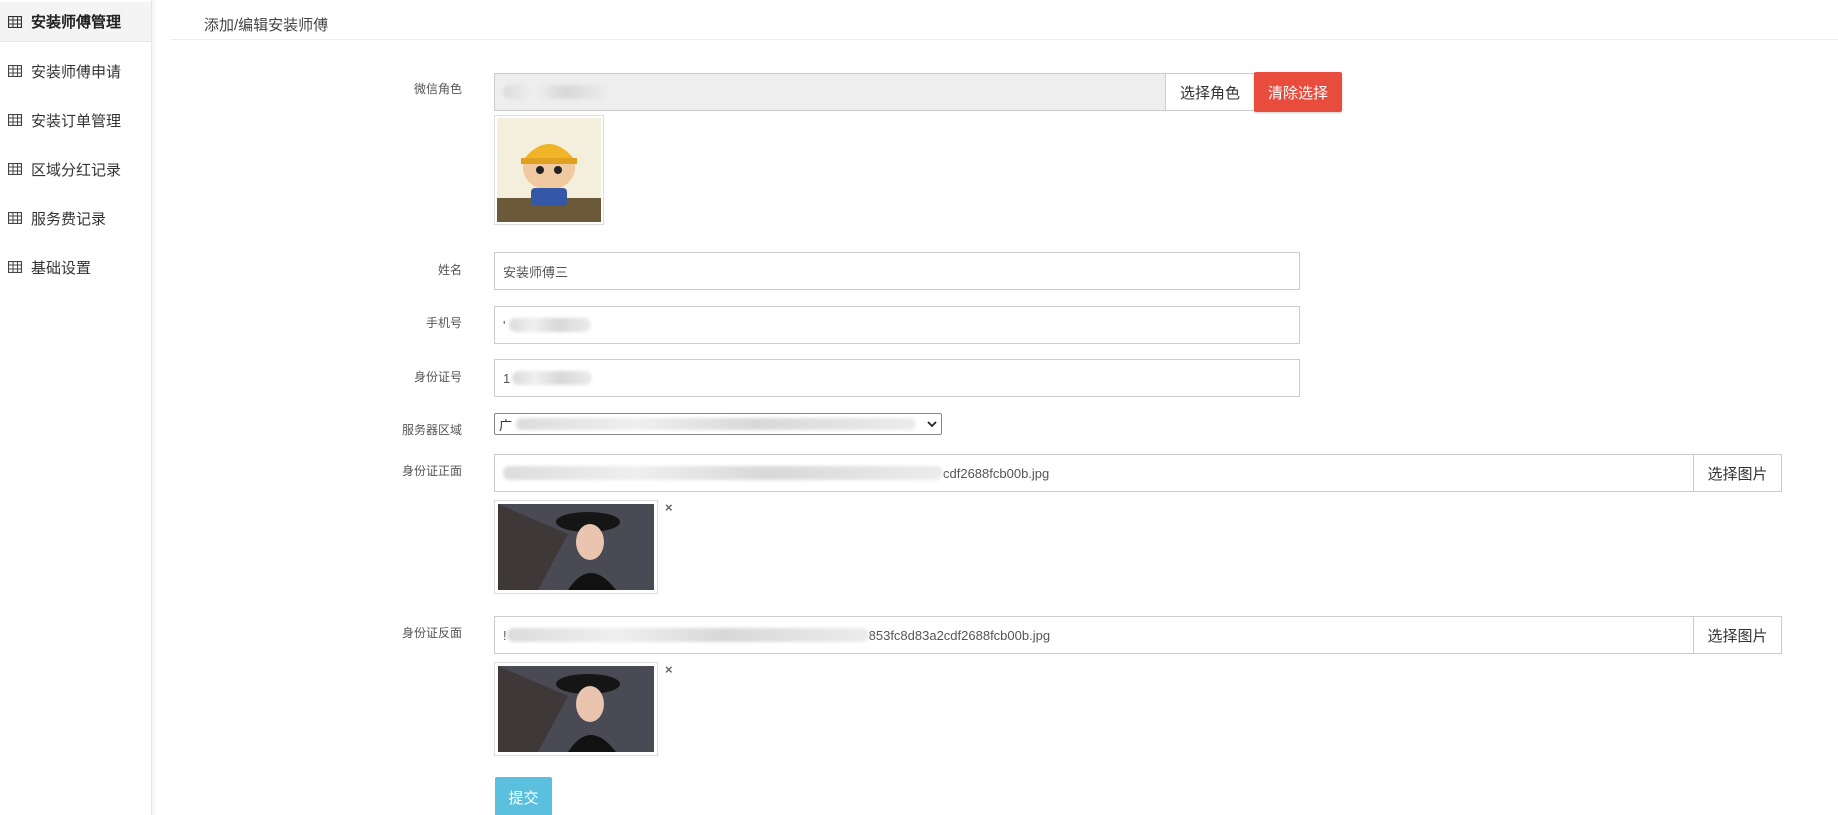  Describe the element at coordinates (504, 325) in the screenshot. I see `phone-value: '` at that location.